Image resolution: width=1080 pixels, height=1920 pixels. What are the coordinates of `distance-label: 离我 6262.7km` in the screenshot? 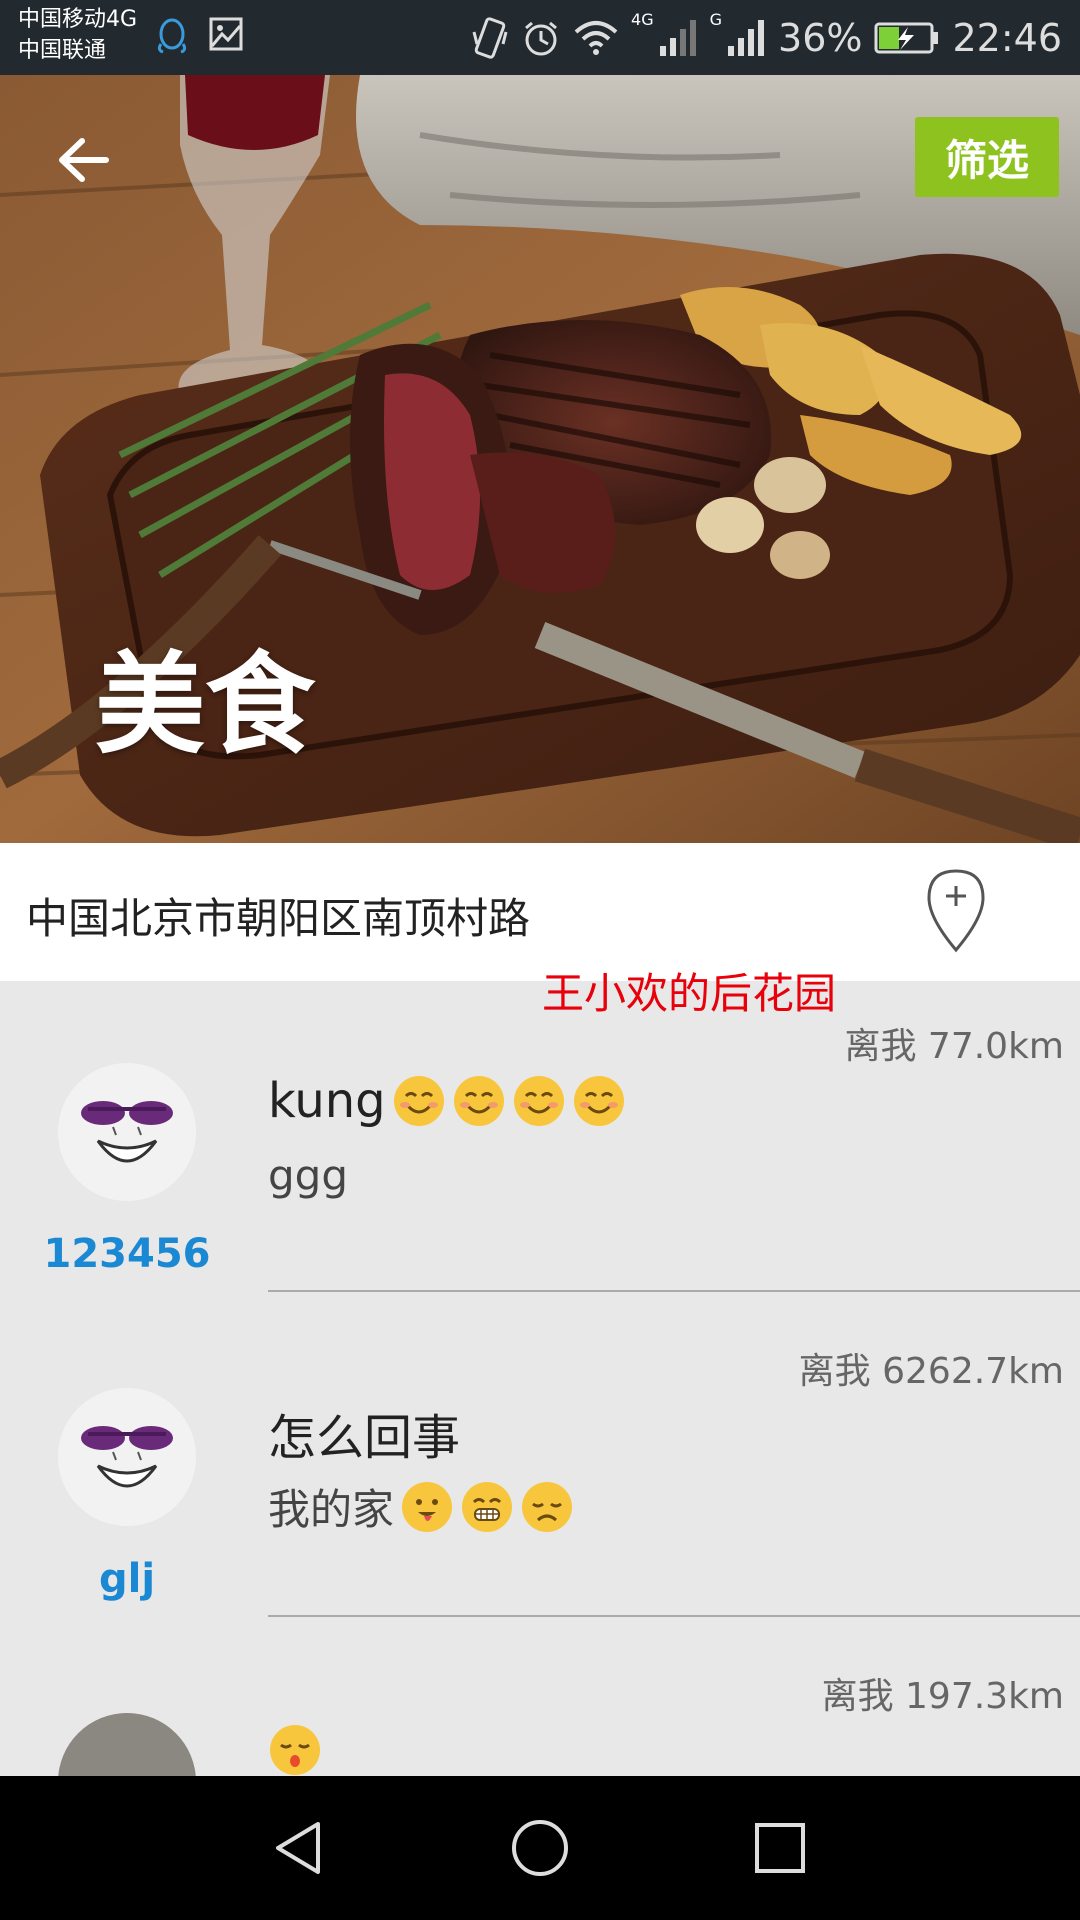 It's located at (931, 1371).